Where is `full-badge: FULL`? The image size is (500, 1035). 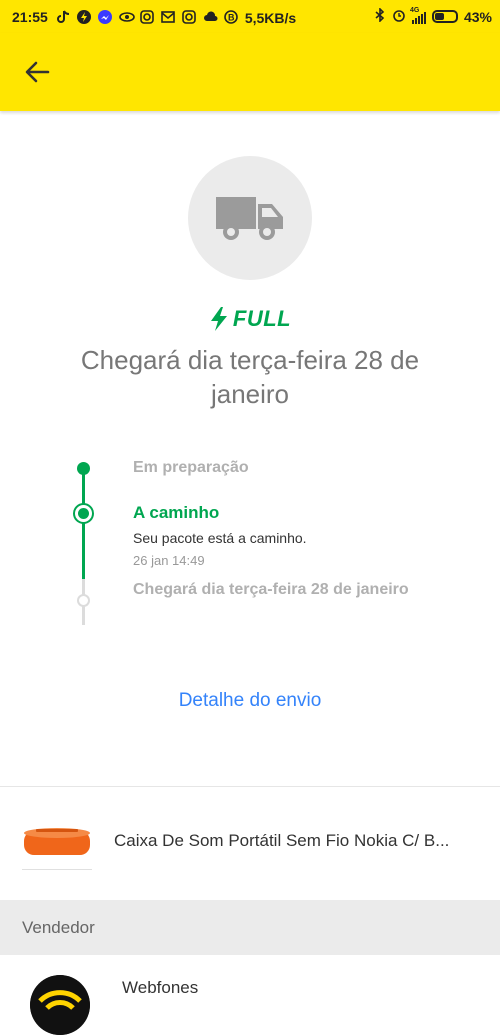 full-badge: FULL is located at coordinates (250, 319).